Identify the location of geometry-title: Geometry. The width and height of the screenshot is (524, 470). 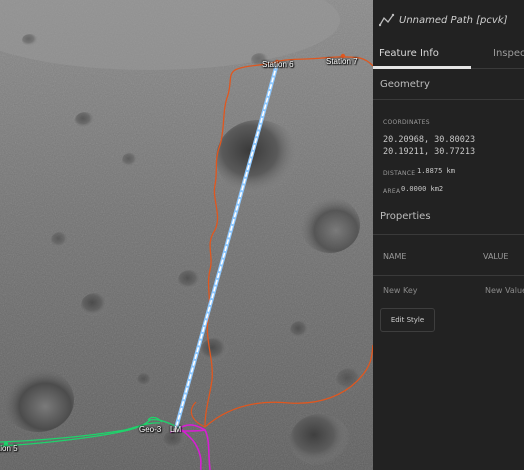
(405, 84).